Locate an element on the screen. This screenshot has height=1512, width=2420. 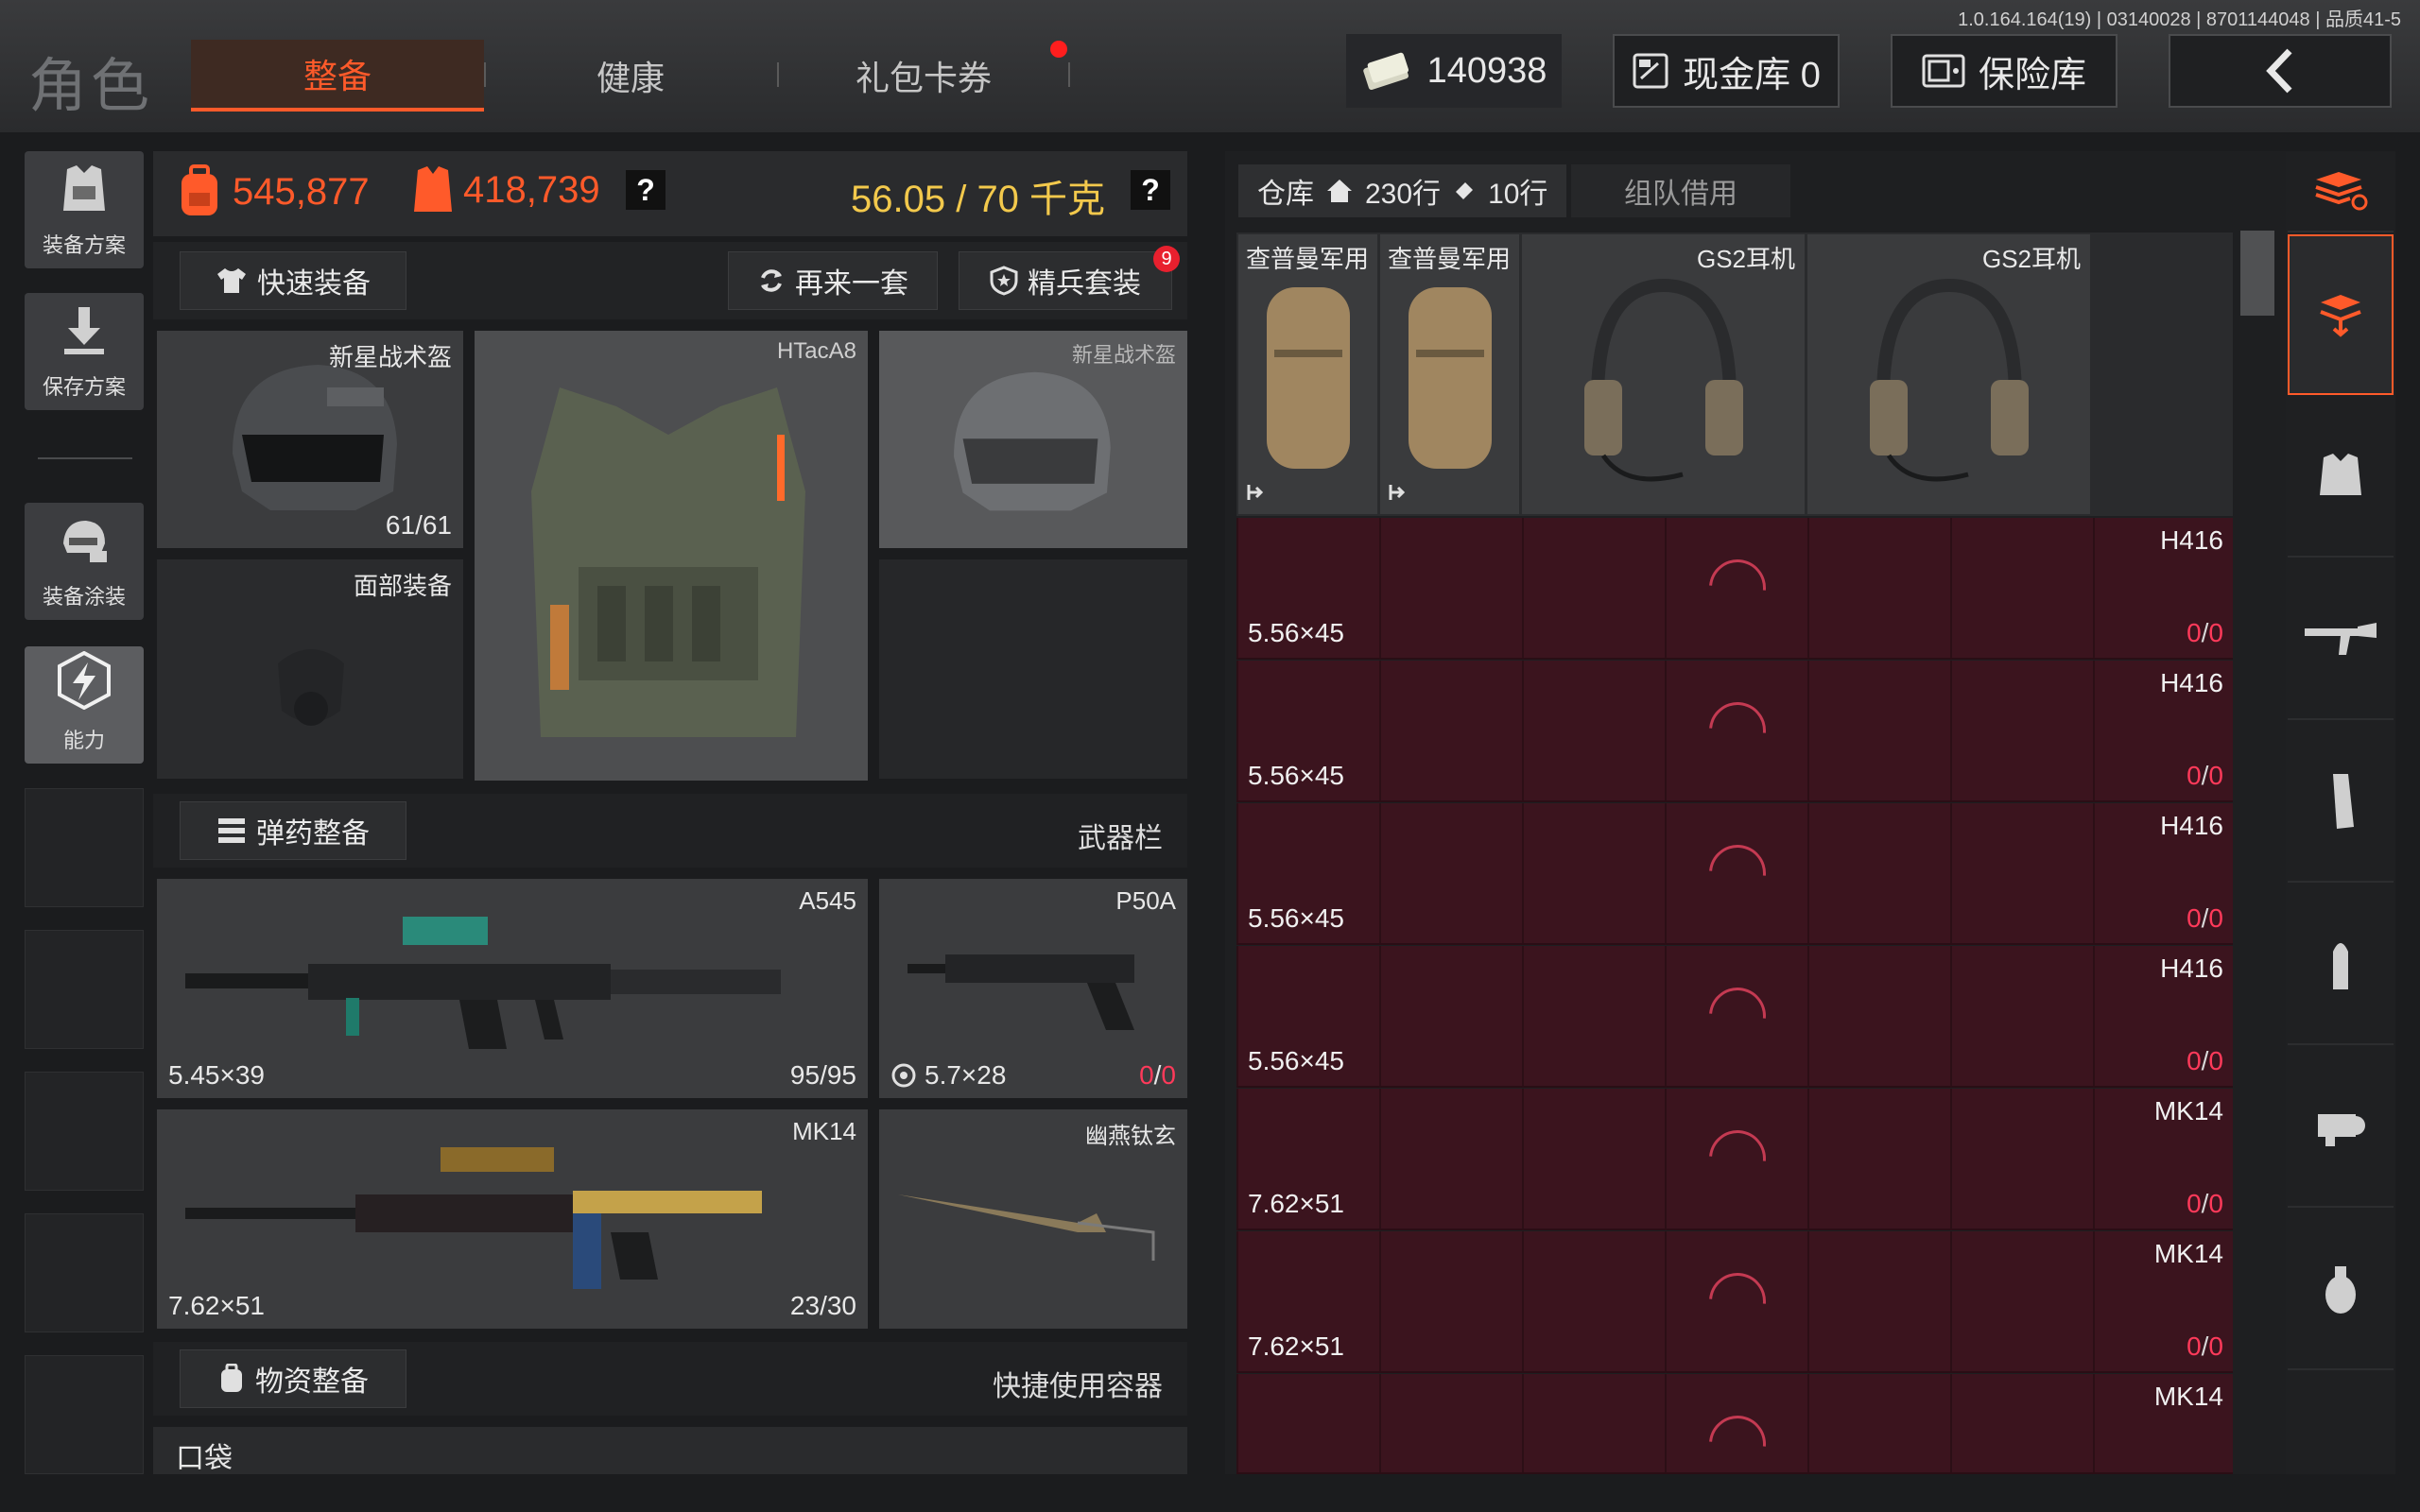
item-name: 查普曼军用 is located at coordinates (1450, 259).